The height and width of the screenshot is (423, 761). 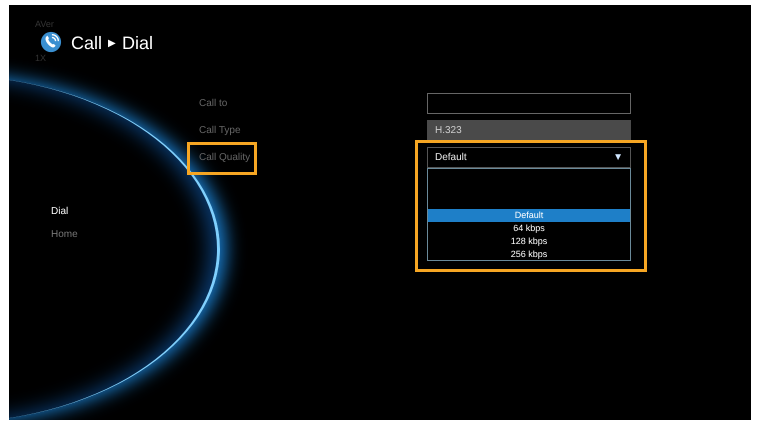 What do you see at coordinates (86, 43) in the screenshot?
I see `breadcrumb-item: Call` at bounding box center [86, 43].